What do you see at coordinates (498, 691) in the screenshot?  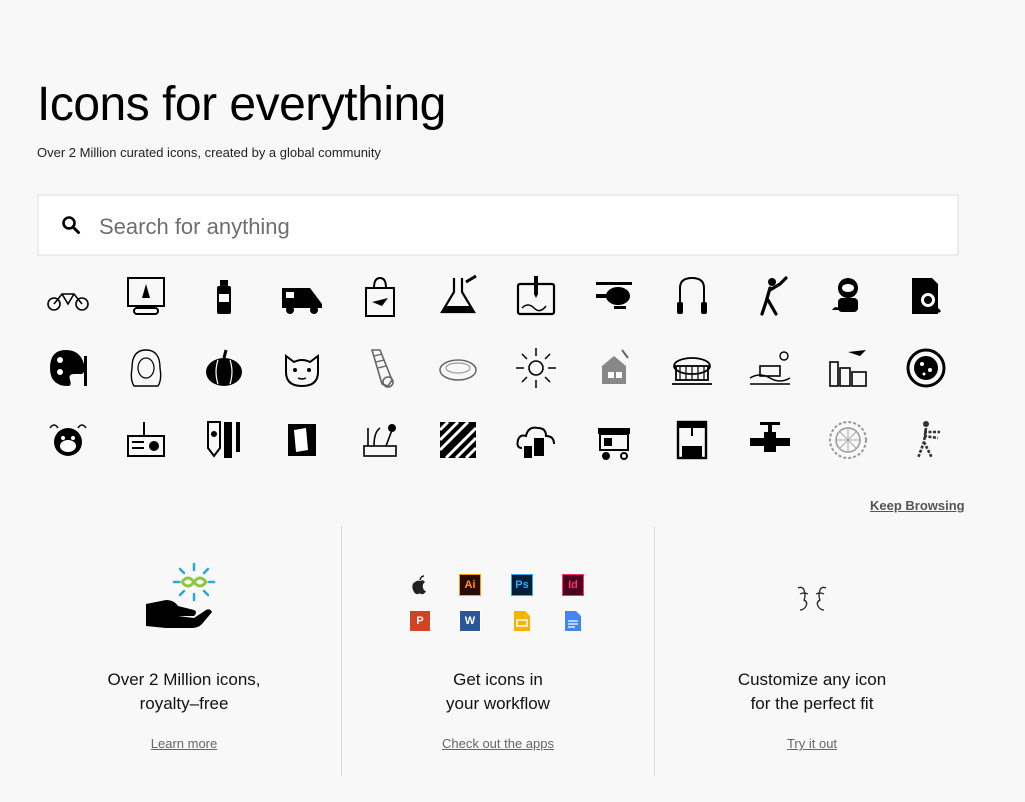 I see `feature-title: Get icons in your workflow` at bounding box center [498, 691].